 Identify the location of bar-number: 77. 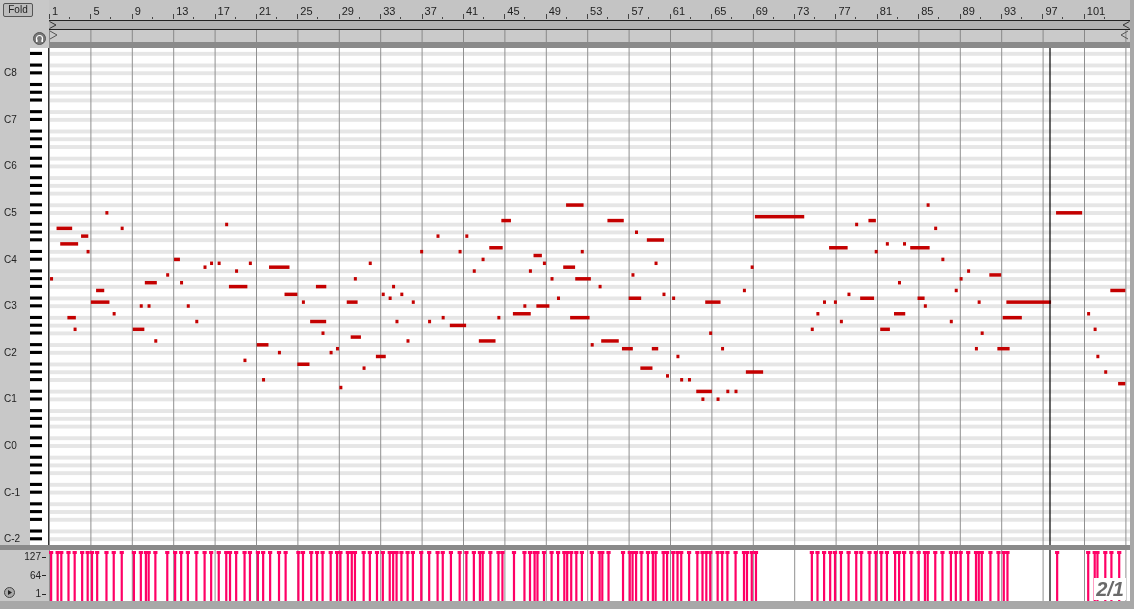
(844, 11).